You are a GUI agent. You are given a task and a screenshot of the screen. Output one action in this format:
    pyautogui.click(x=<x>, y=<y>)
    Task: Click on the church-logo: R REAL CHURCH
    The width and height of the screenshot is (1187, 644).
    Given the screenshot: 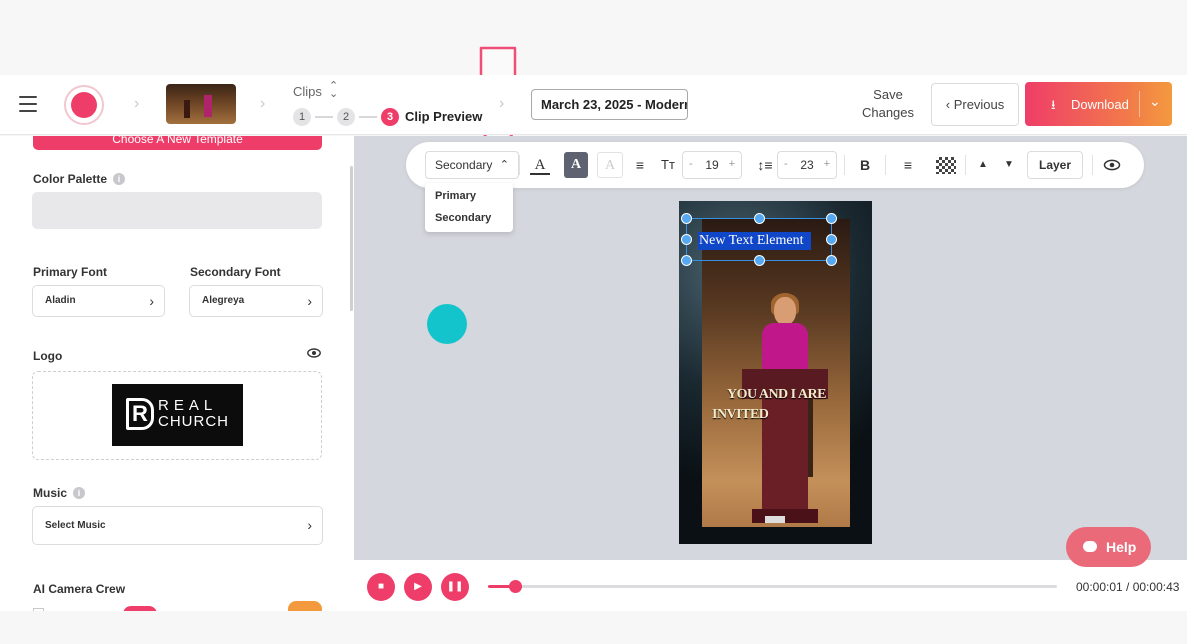 What is the action you would take?
    pyautogui.click(x=177, y=415)
    